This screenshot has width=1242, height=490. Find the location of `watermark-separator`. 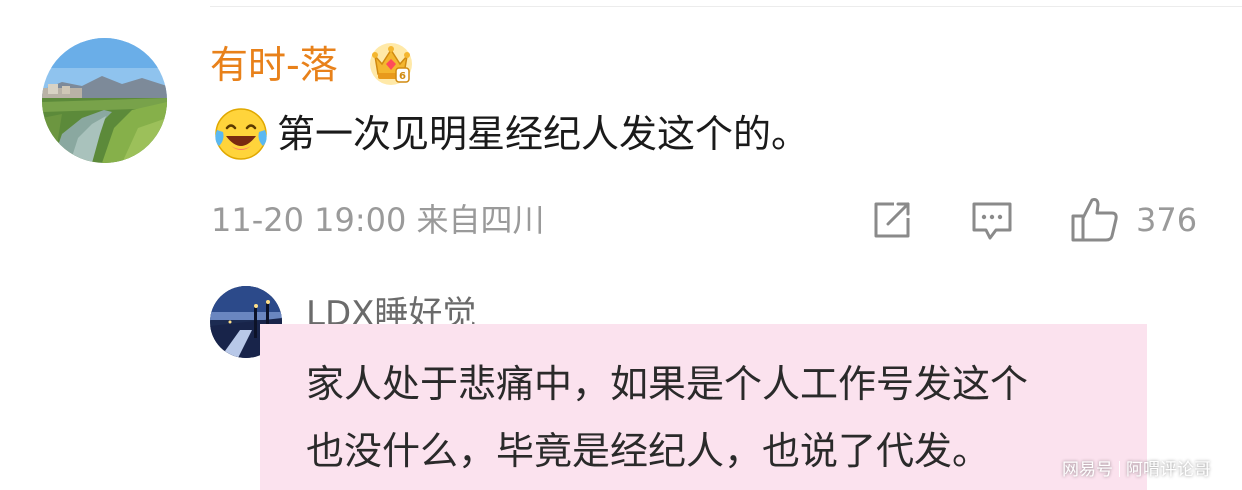

watermark-separator is located at coordinates (1119, 469).